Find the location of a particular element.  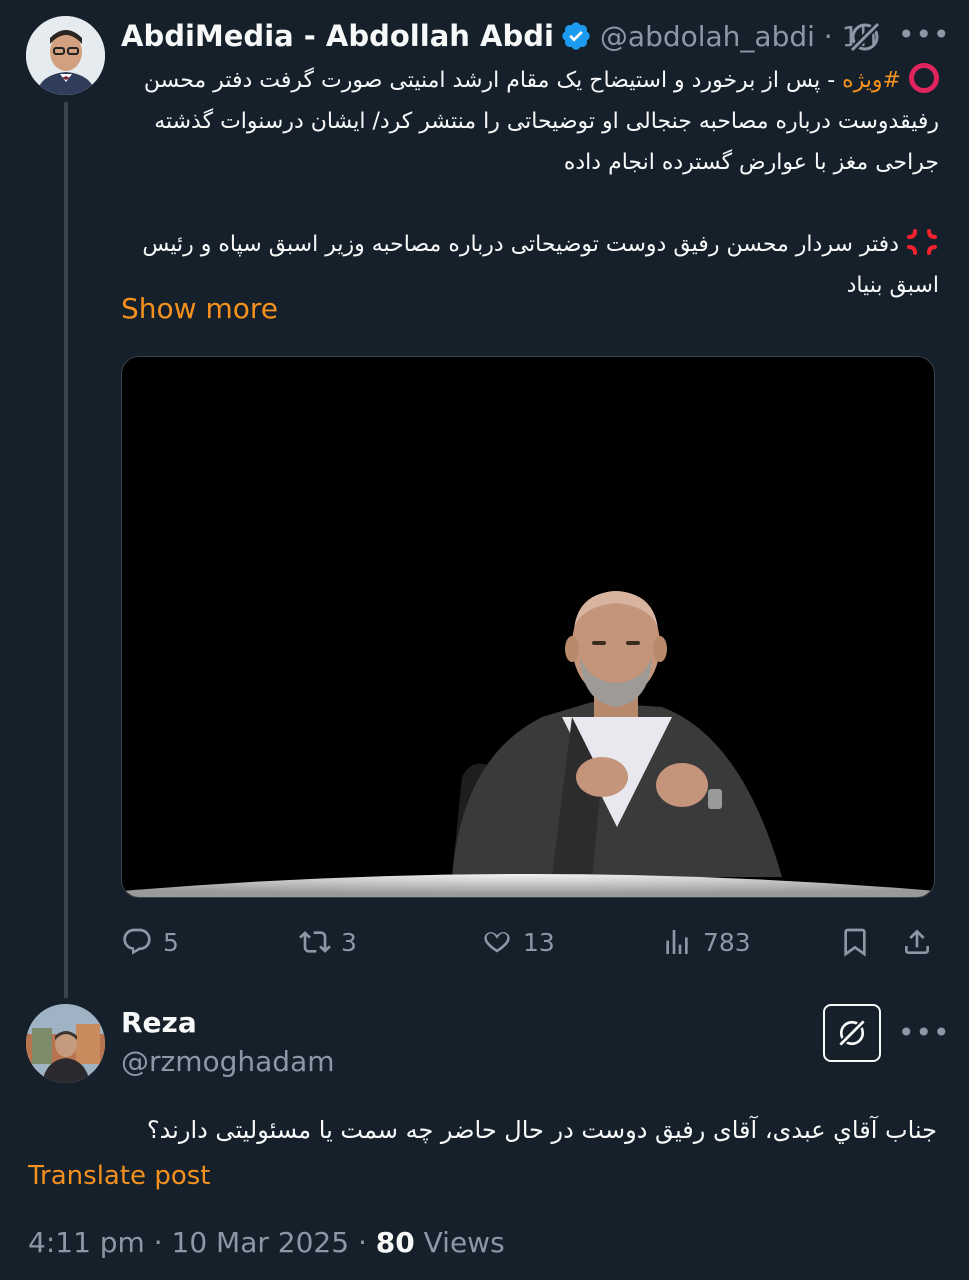

share-icon is located at coordinates (917, 941).